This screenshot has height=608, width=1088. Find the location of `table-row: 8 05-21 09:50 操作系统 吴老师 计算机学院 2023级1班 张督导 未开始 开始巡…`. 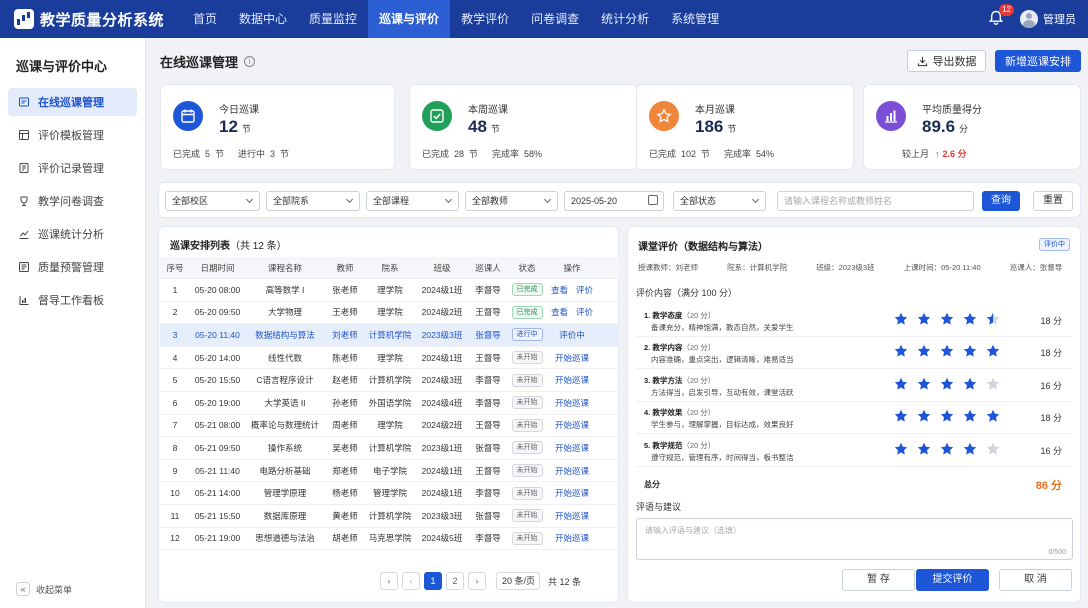

table-row: 8 05-21 09:50 操作系统 吴老师 计算机学院 2023级1班 张督导 未开始 开始巡… is located at coordinates (389, 448).